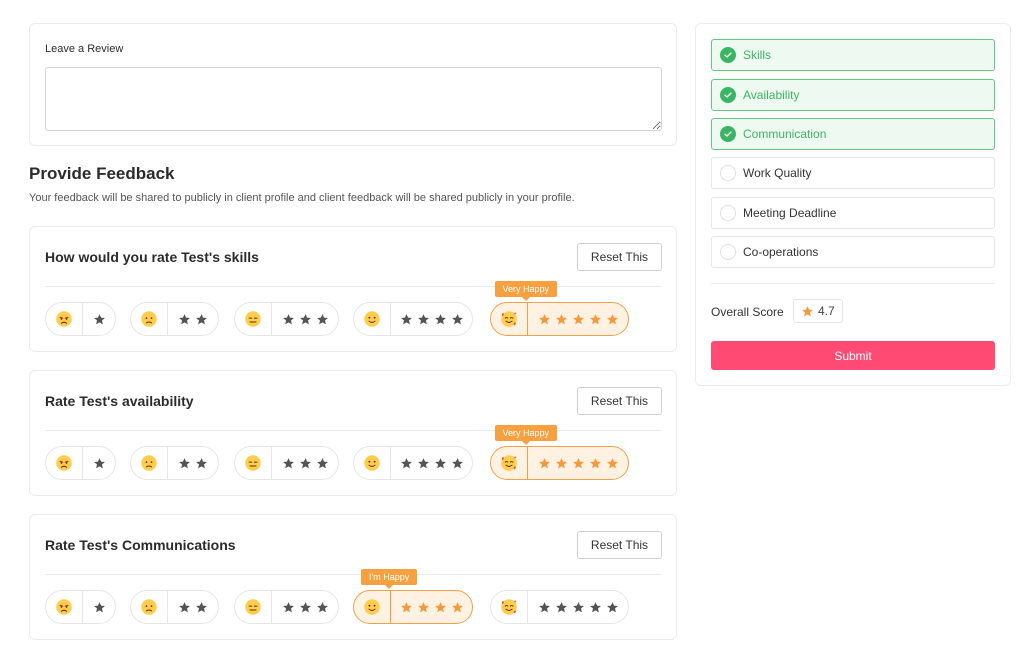  I want to click on criteria-item-co-operations: Co-operations, so click(853, 252).